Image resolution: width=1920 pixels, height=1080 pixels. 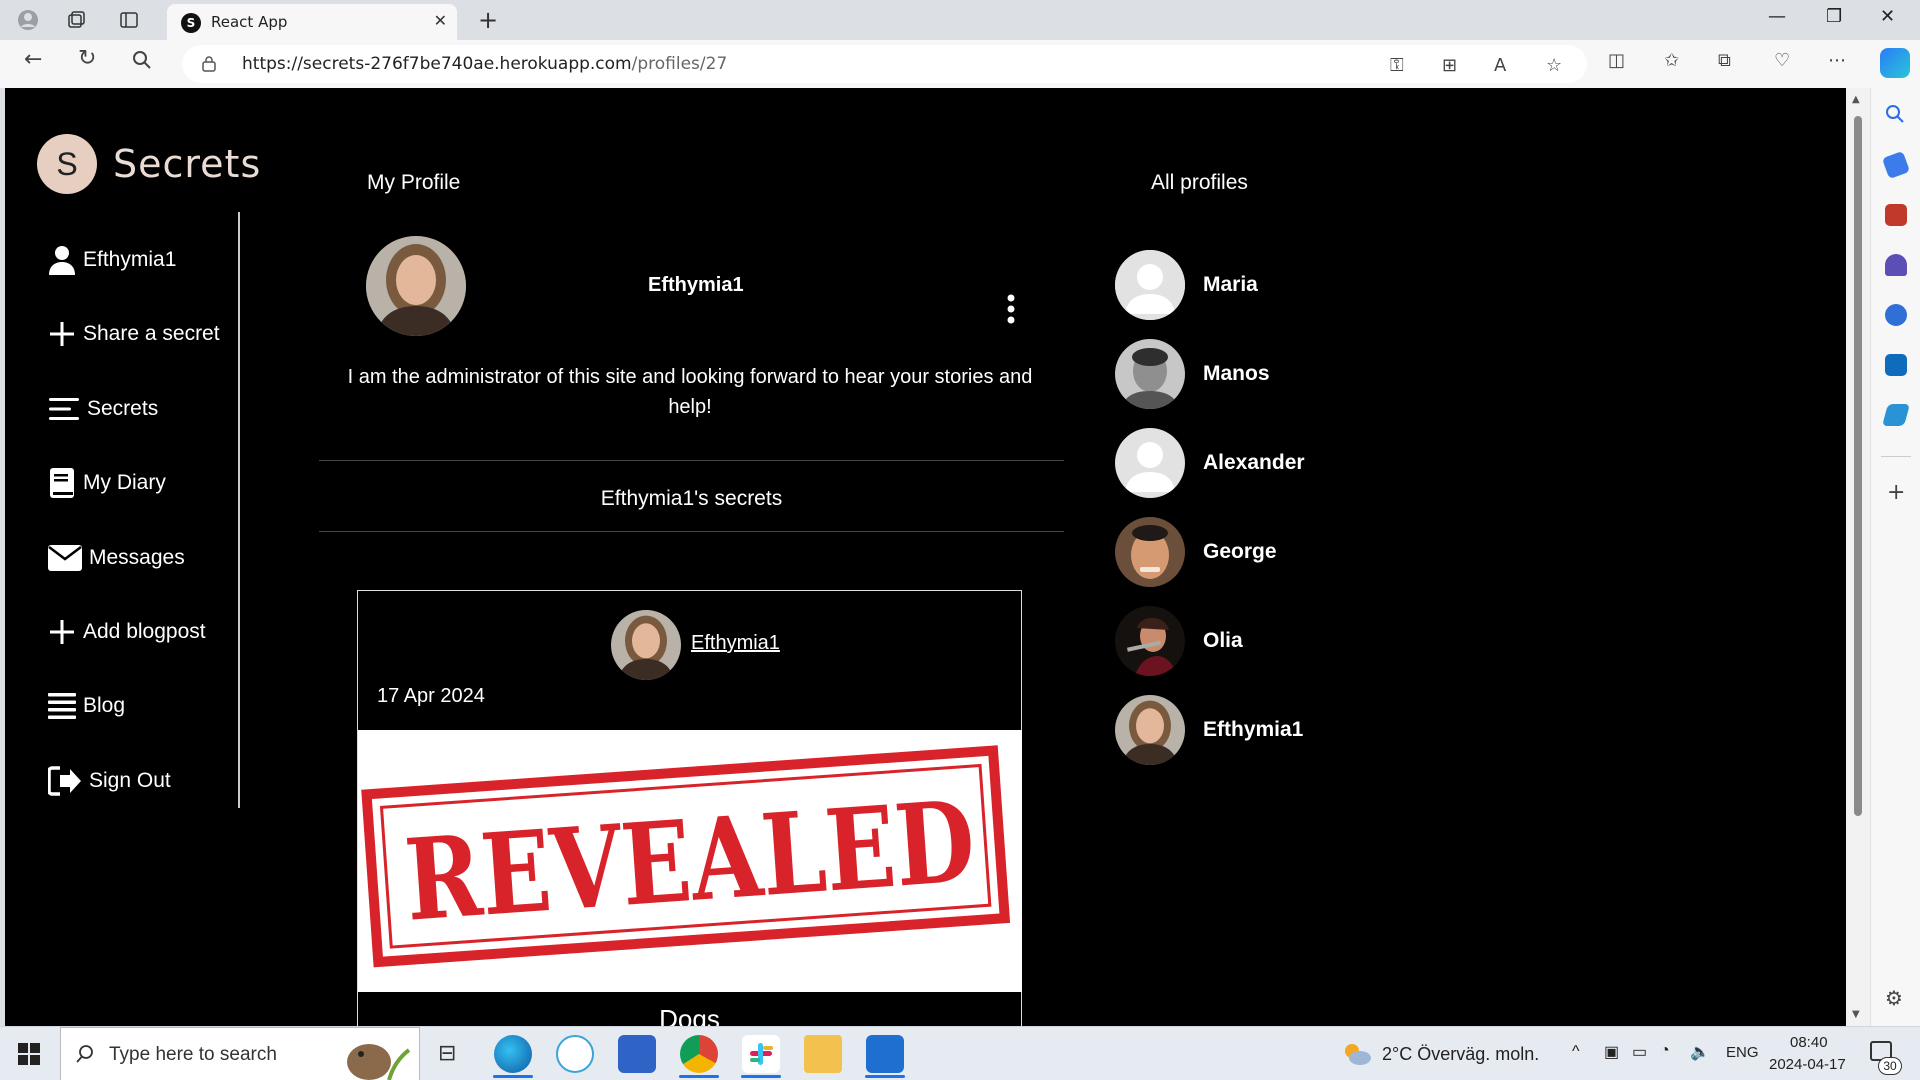 What do you see at coordinates (1236, 373) in the screenshot?
I see `profile-list-name: Manos` at bounding box center [1236, 373].